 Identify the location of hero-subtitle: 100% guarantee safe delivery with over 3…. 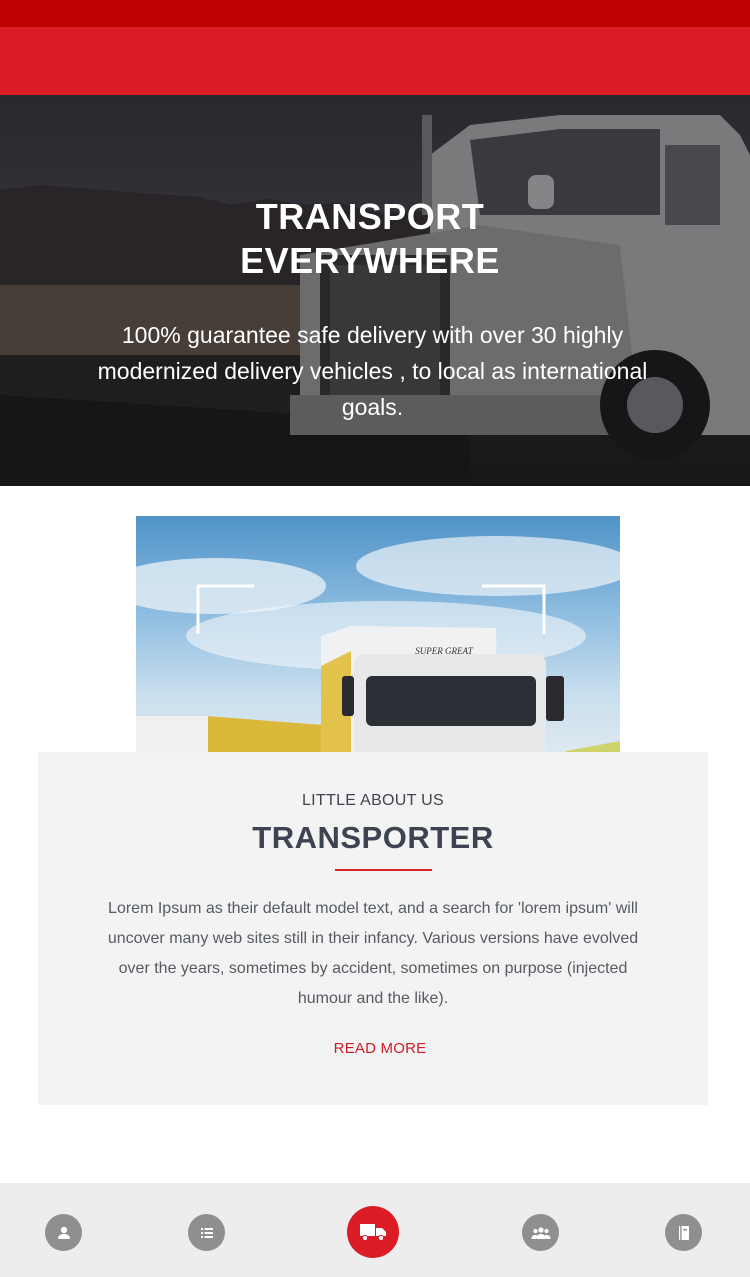
(372, 371).